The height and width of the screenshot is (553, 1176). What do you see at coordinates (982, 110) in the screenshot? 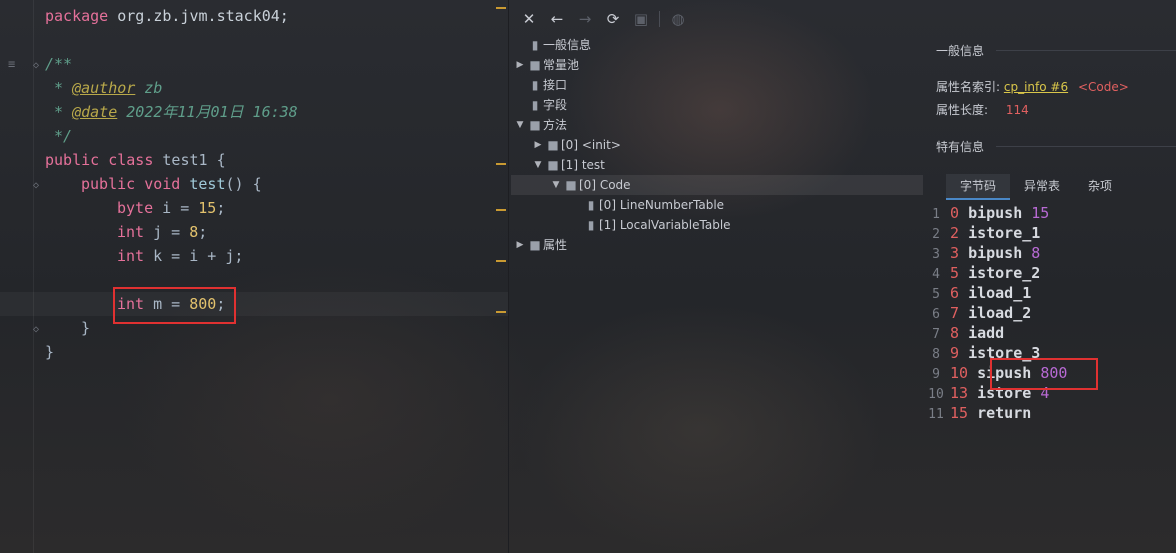
I see `attribute-length-row: 属性长度: 114` at bounding box center [982, 110].